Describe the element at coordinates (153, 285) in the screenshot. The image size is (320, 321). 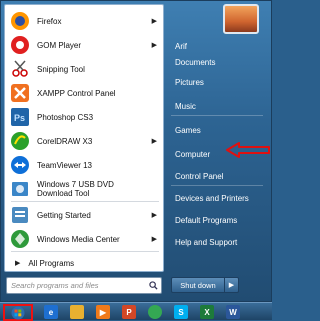
I see `search-icon` at that location.